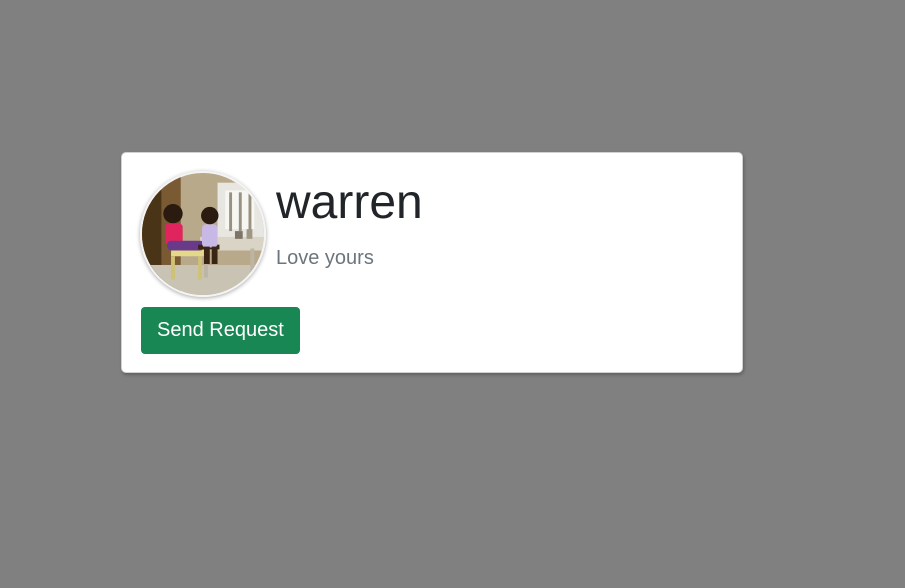 The height and width of the screenshot is (588, 905). I want to click on send-request-button: Send Request, so click(220, 330).